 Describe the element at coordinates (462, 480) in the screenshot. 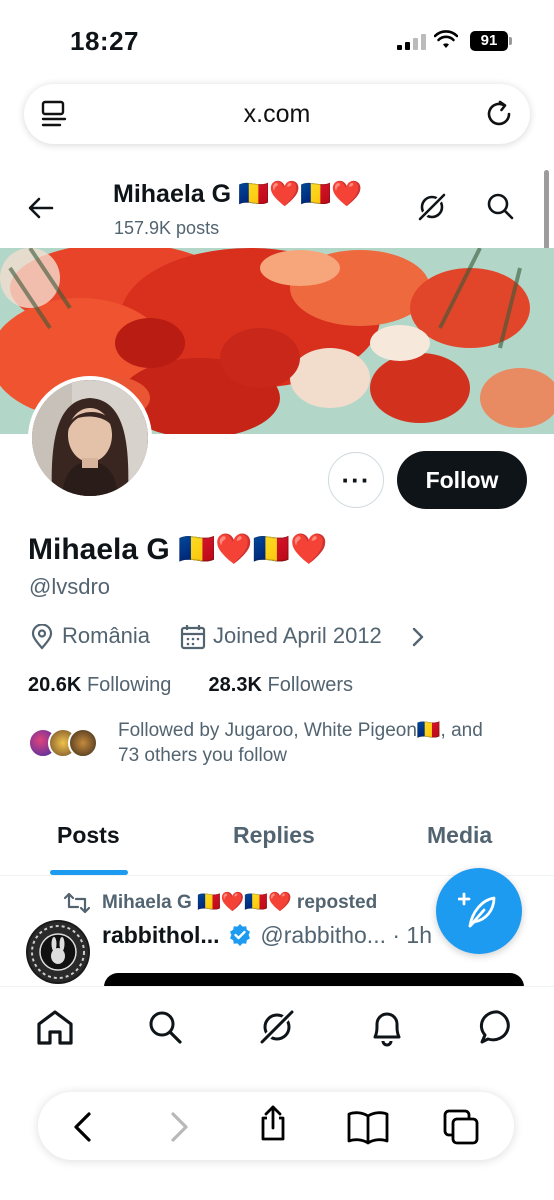

I see `follow-button: Follow` at that location.